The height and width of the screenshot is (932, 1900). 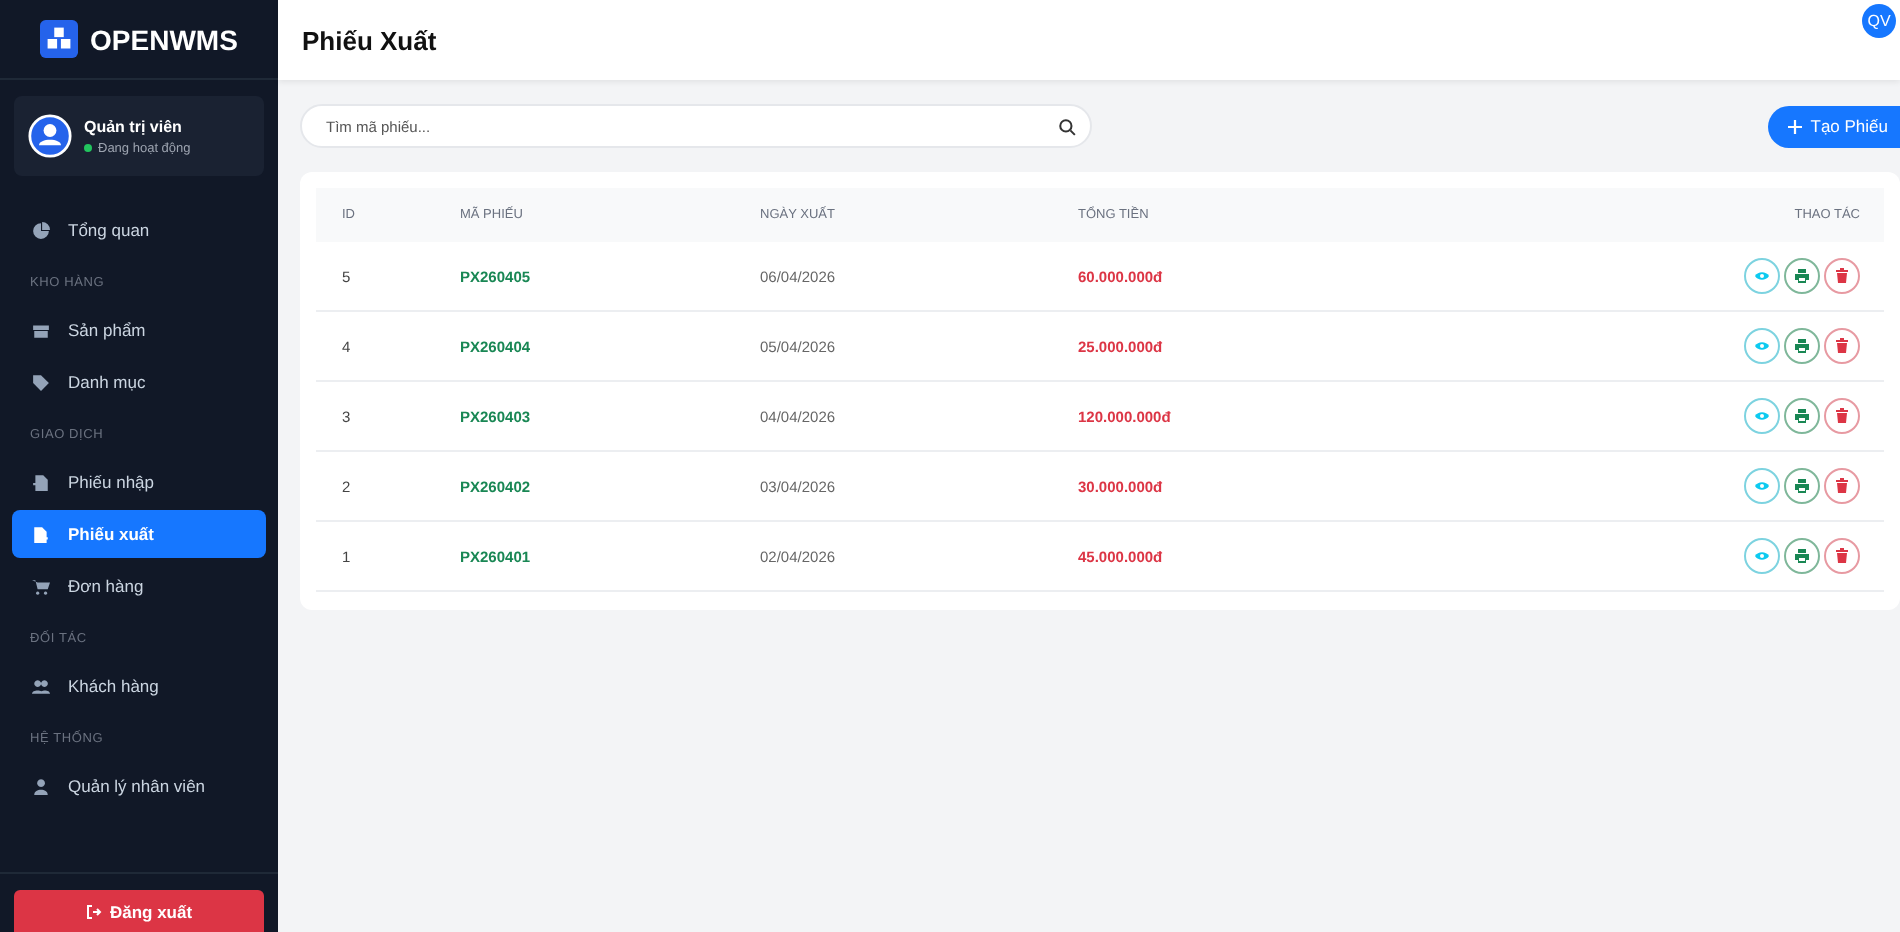 What do you see at coordinates (139, 786) in the screenshot?
I see `nav-item: Quản lý nhân viên` at bounding box center [139, 786].